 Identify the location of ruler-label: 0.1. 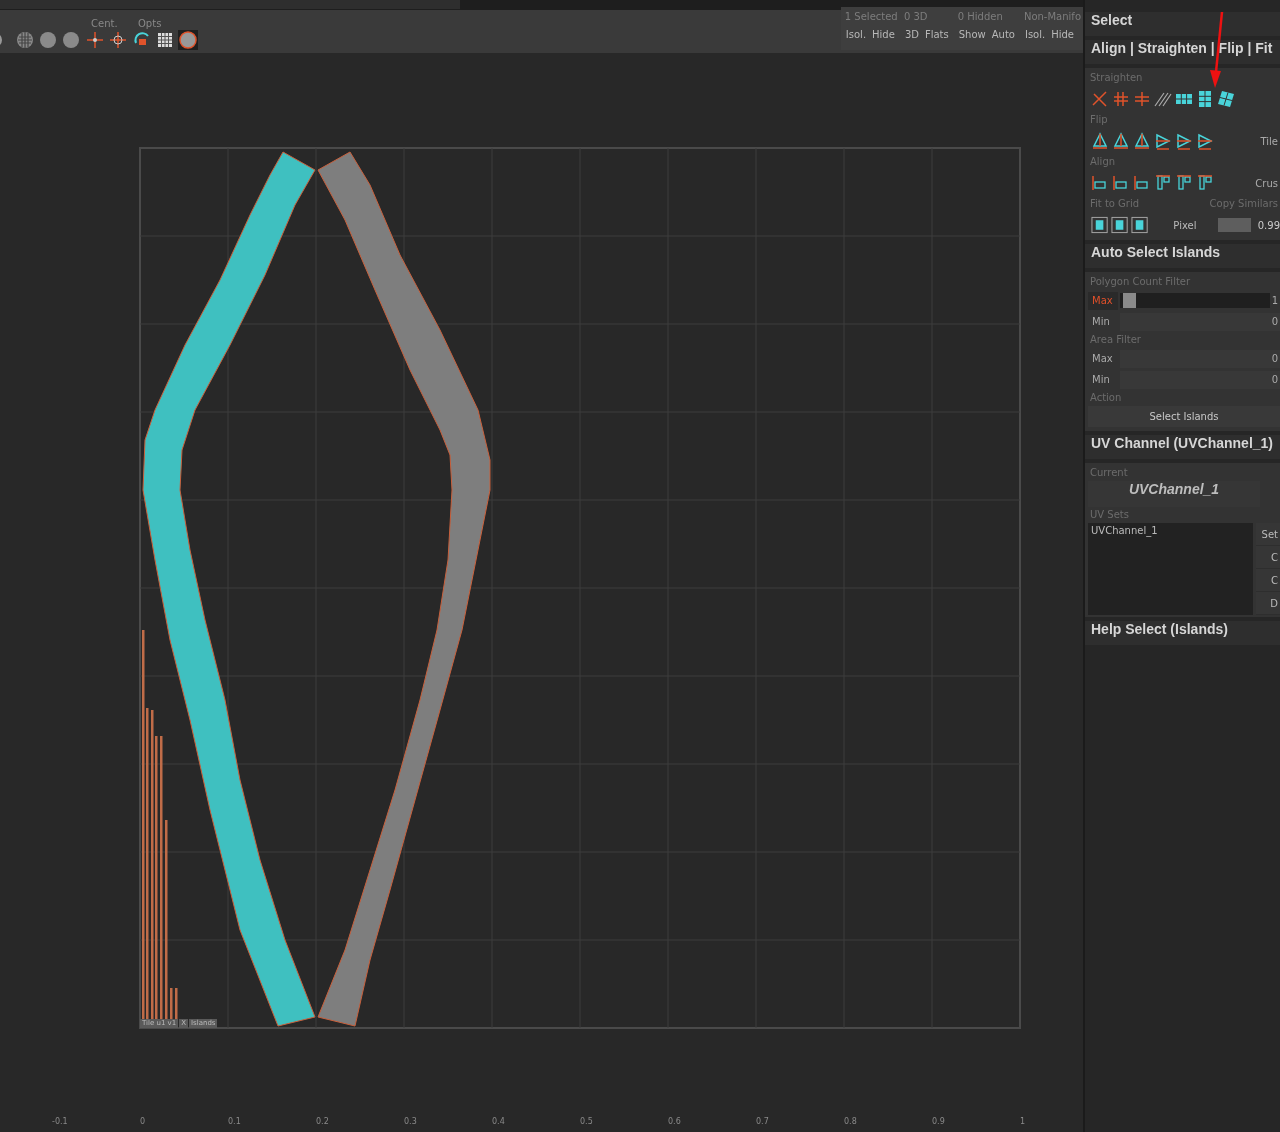
(234, 1121).